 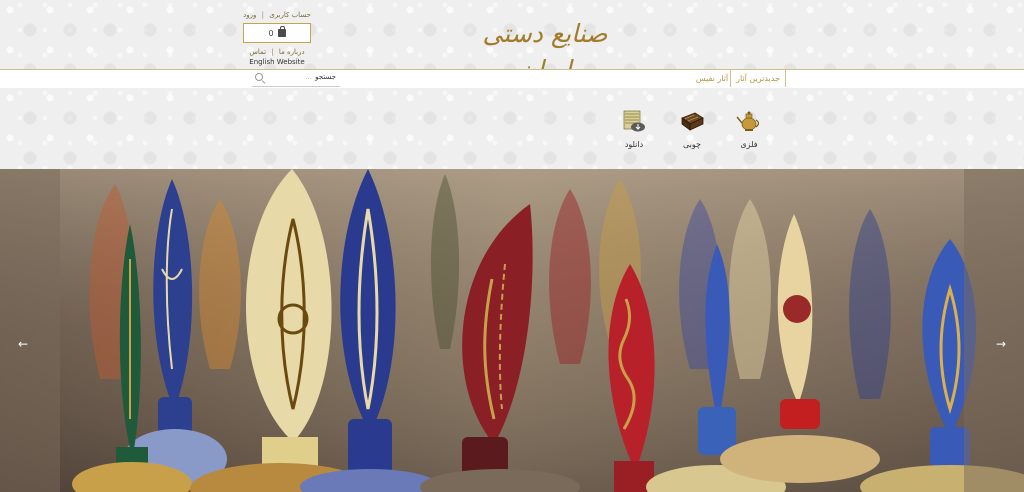 I want to click on teapot-icon, so click(x=749, y=121).